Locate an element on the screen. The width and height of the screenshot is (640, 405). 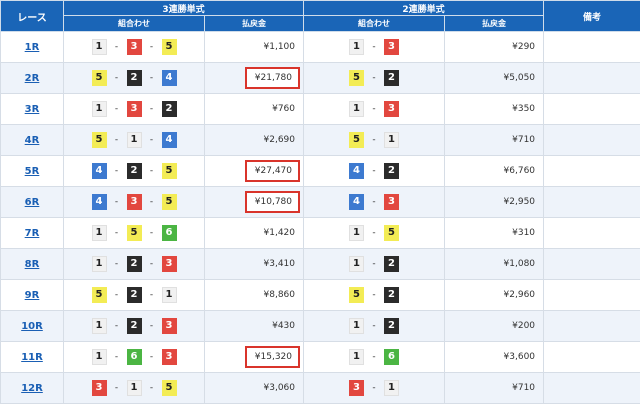
highlighted-payout: ¥10,780 is located at coordinates (272, 202).